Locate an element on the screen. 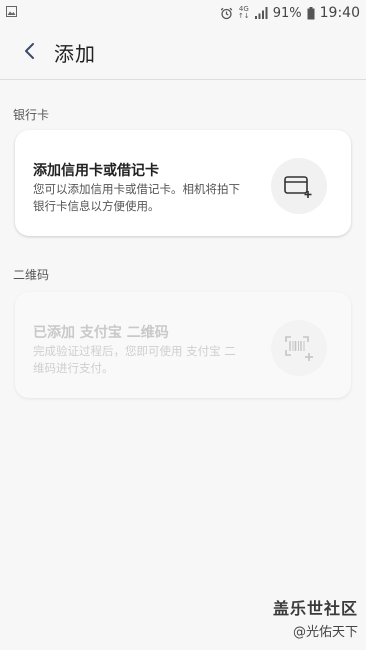 The height and width of the screenshot is (650, 366). section-label-qr-code: 二维码 is located at coordinates (31, 275).